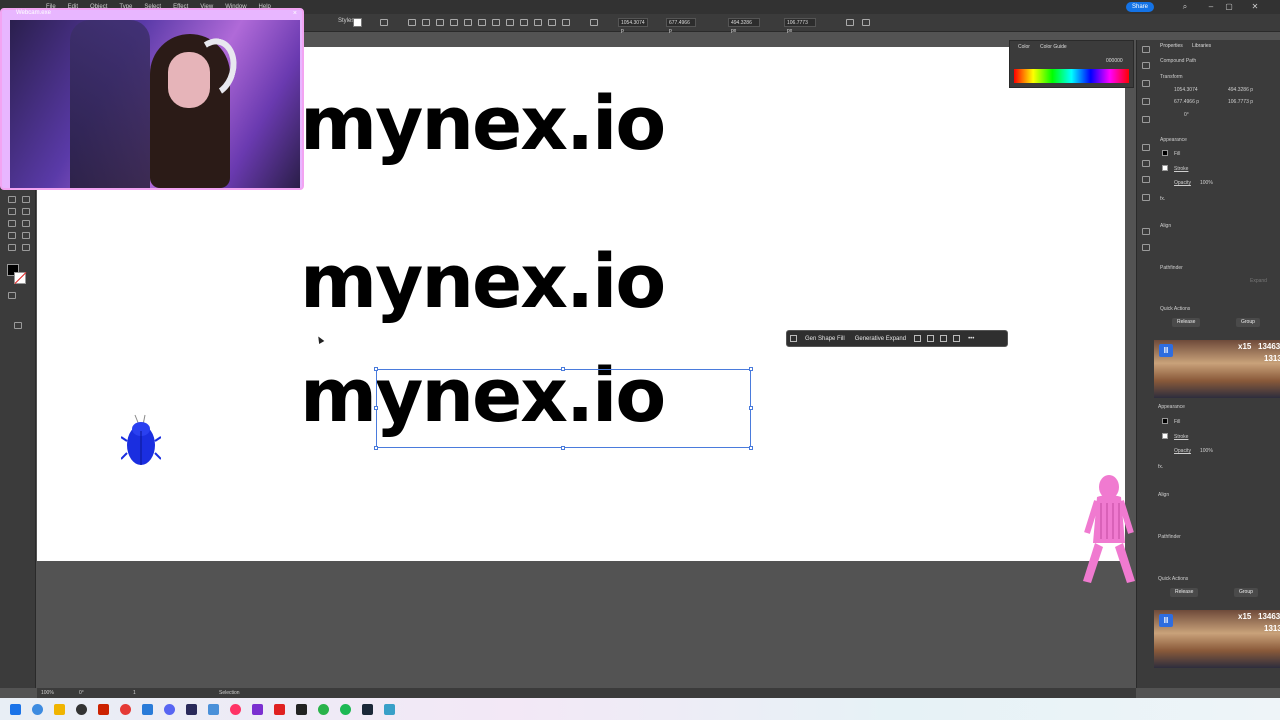 The width and height of the screenshot is (1280, 720). Describe the element at coordinates (1240, 90) in the screenshot. I see `w-field: 494.3286 p` at that location.